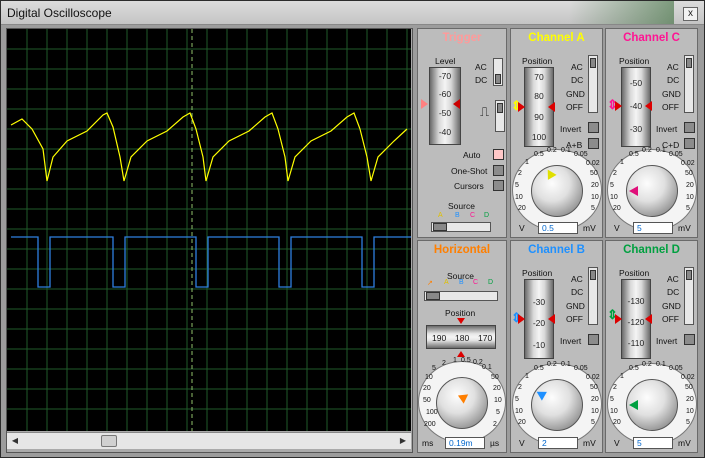  What do you see at coordinates (621, 12) in the screenshot?
I see `title-bar-highlight` at bounding box center [621, 12].